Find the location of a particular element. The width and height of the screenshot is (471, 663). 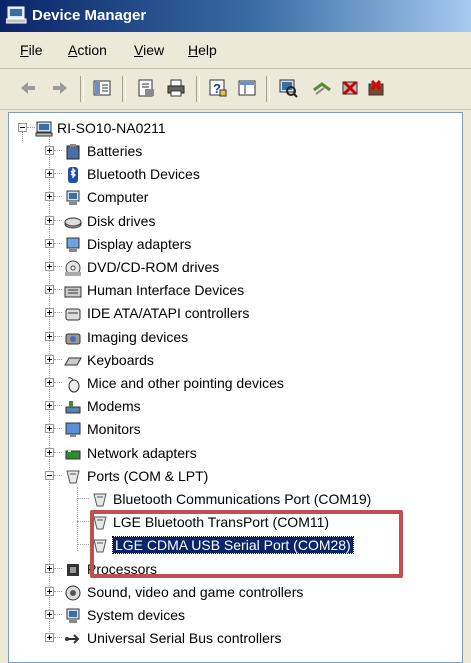

tree-item-device: Bluetooth Communications Port (COM19) is located at coordinates (236, 500).